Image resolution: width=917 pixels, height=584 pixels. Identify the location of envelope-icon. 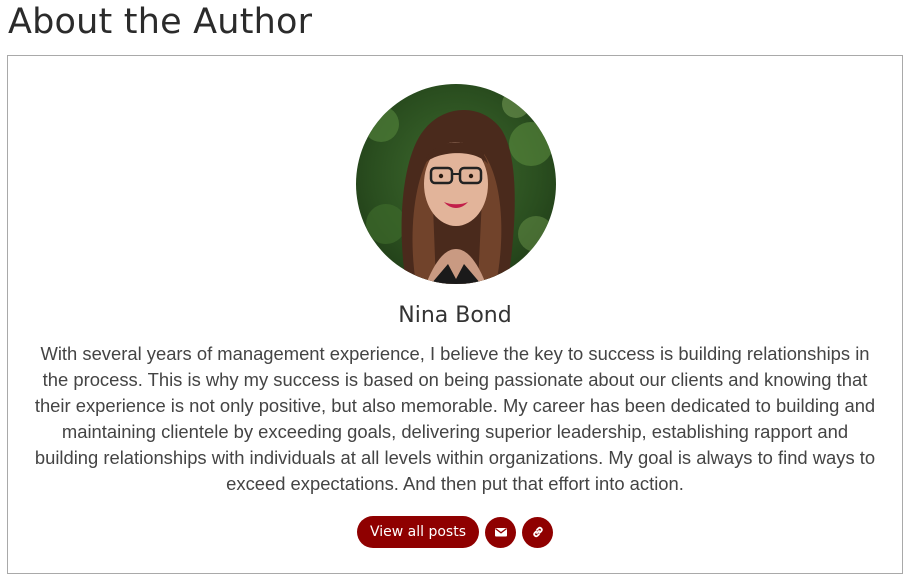
(500, 532).